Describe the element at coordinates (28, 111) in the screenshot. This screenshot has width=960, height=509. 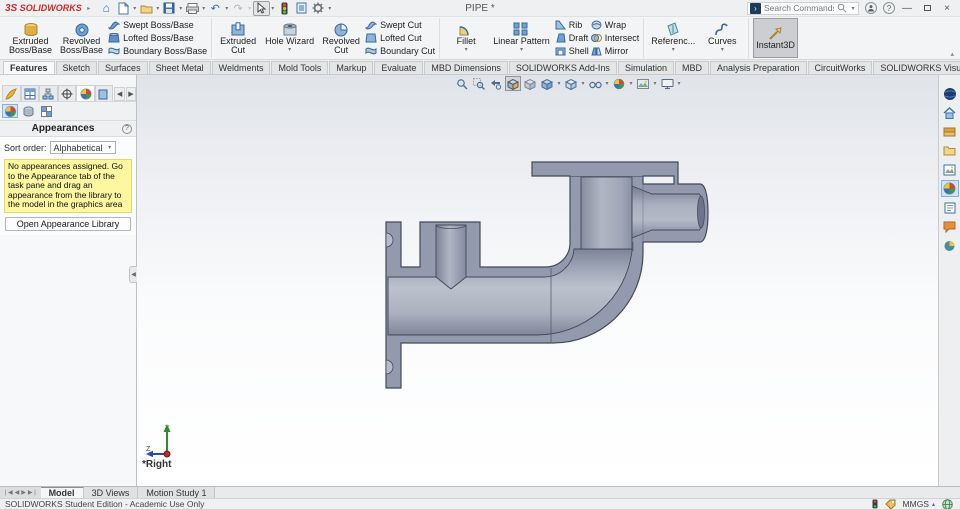
I see `view-decals-button` at that location.